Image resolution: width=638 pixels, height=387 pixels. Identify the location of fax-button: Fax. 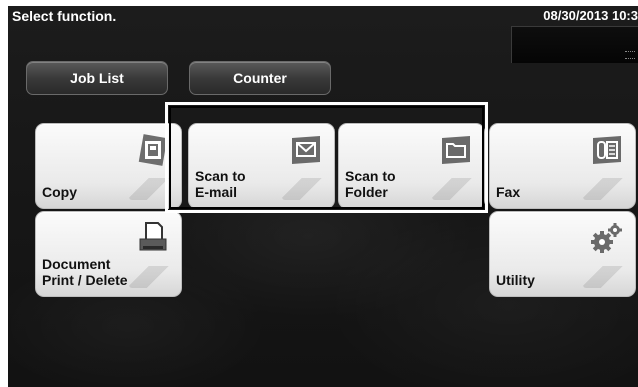
(562, 166).